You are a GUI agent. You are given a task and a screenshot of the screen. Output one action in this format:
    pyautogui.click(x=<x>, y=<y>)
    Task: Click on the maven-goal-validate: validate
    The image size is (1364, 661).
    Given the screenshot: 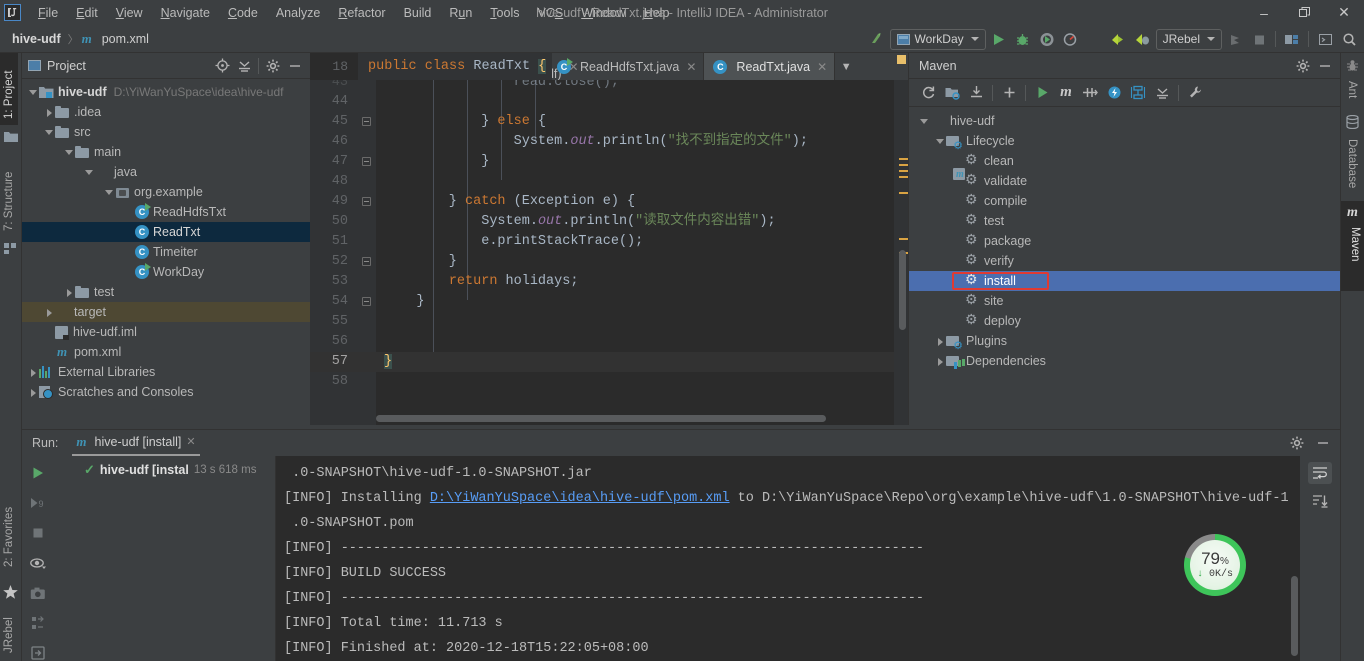 What is the action you would take?
    pyautogui.click(x=1125, y=181)
    